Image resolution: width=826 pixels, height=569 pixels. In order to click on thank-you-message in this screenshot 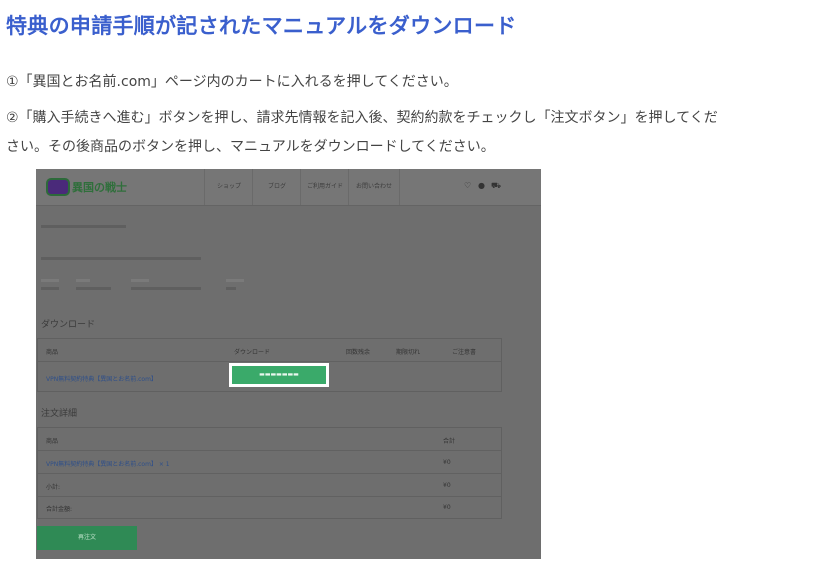, I will do `click(121, 258)`.